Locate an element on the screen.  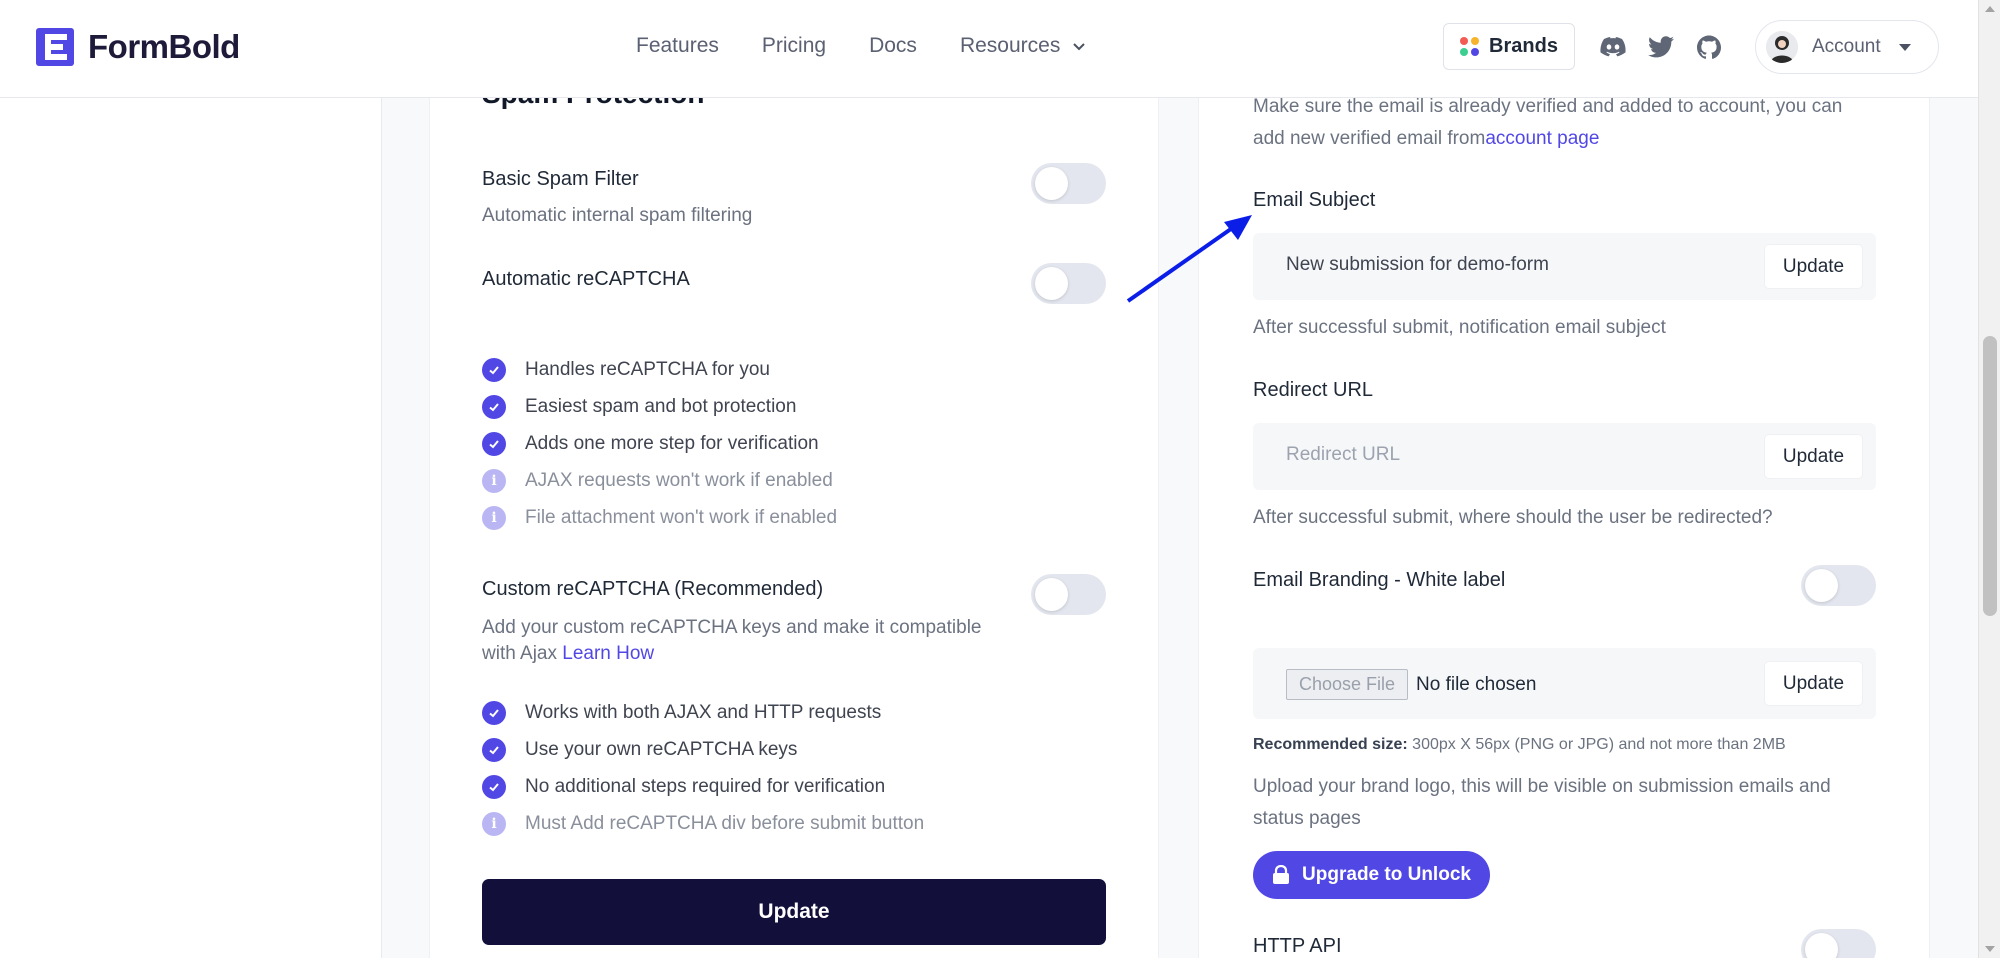
list-item: Easiest spam and bot protection is located at coordinates (659, 406).